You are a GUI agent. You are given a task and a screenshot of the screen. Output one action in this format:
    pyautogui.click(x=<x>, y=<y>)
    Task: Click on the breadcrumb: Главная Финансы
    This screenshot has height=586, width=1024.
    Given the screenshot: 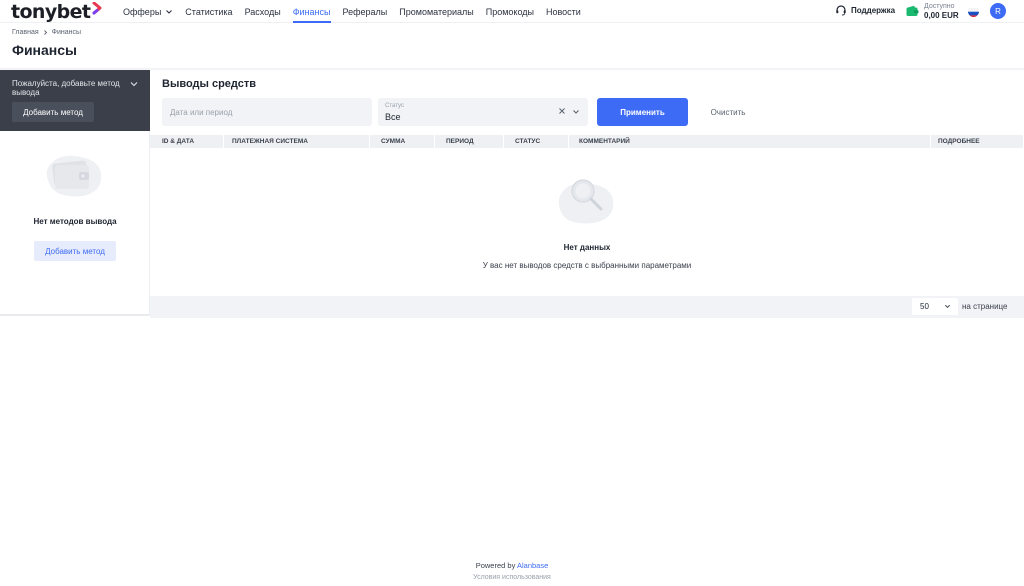 What is the action you would take?
    pyautogui.click(x=46, y=32)
    